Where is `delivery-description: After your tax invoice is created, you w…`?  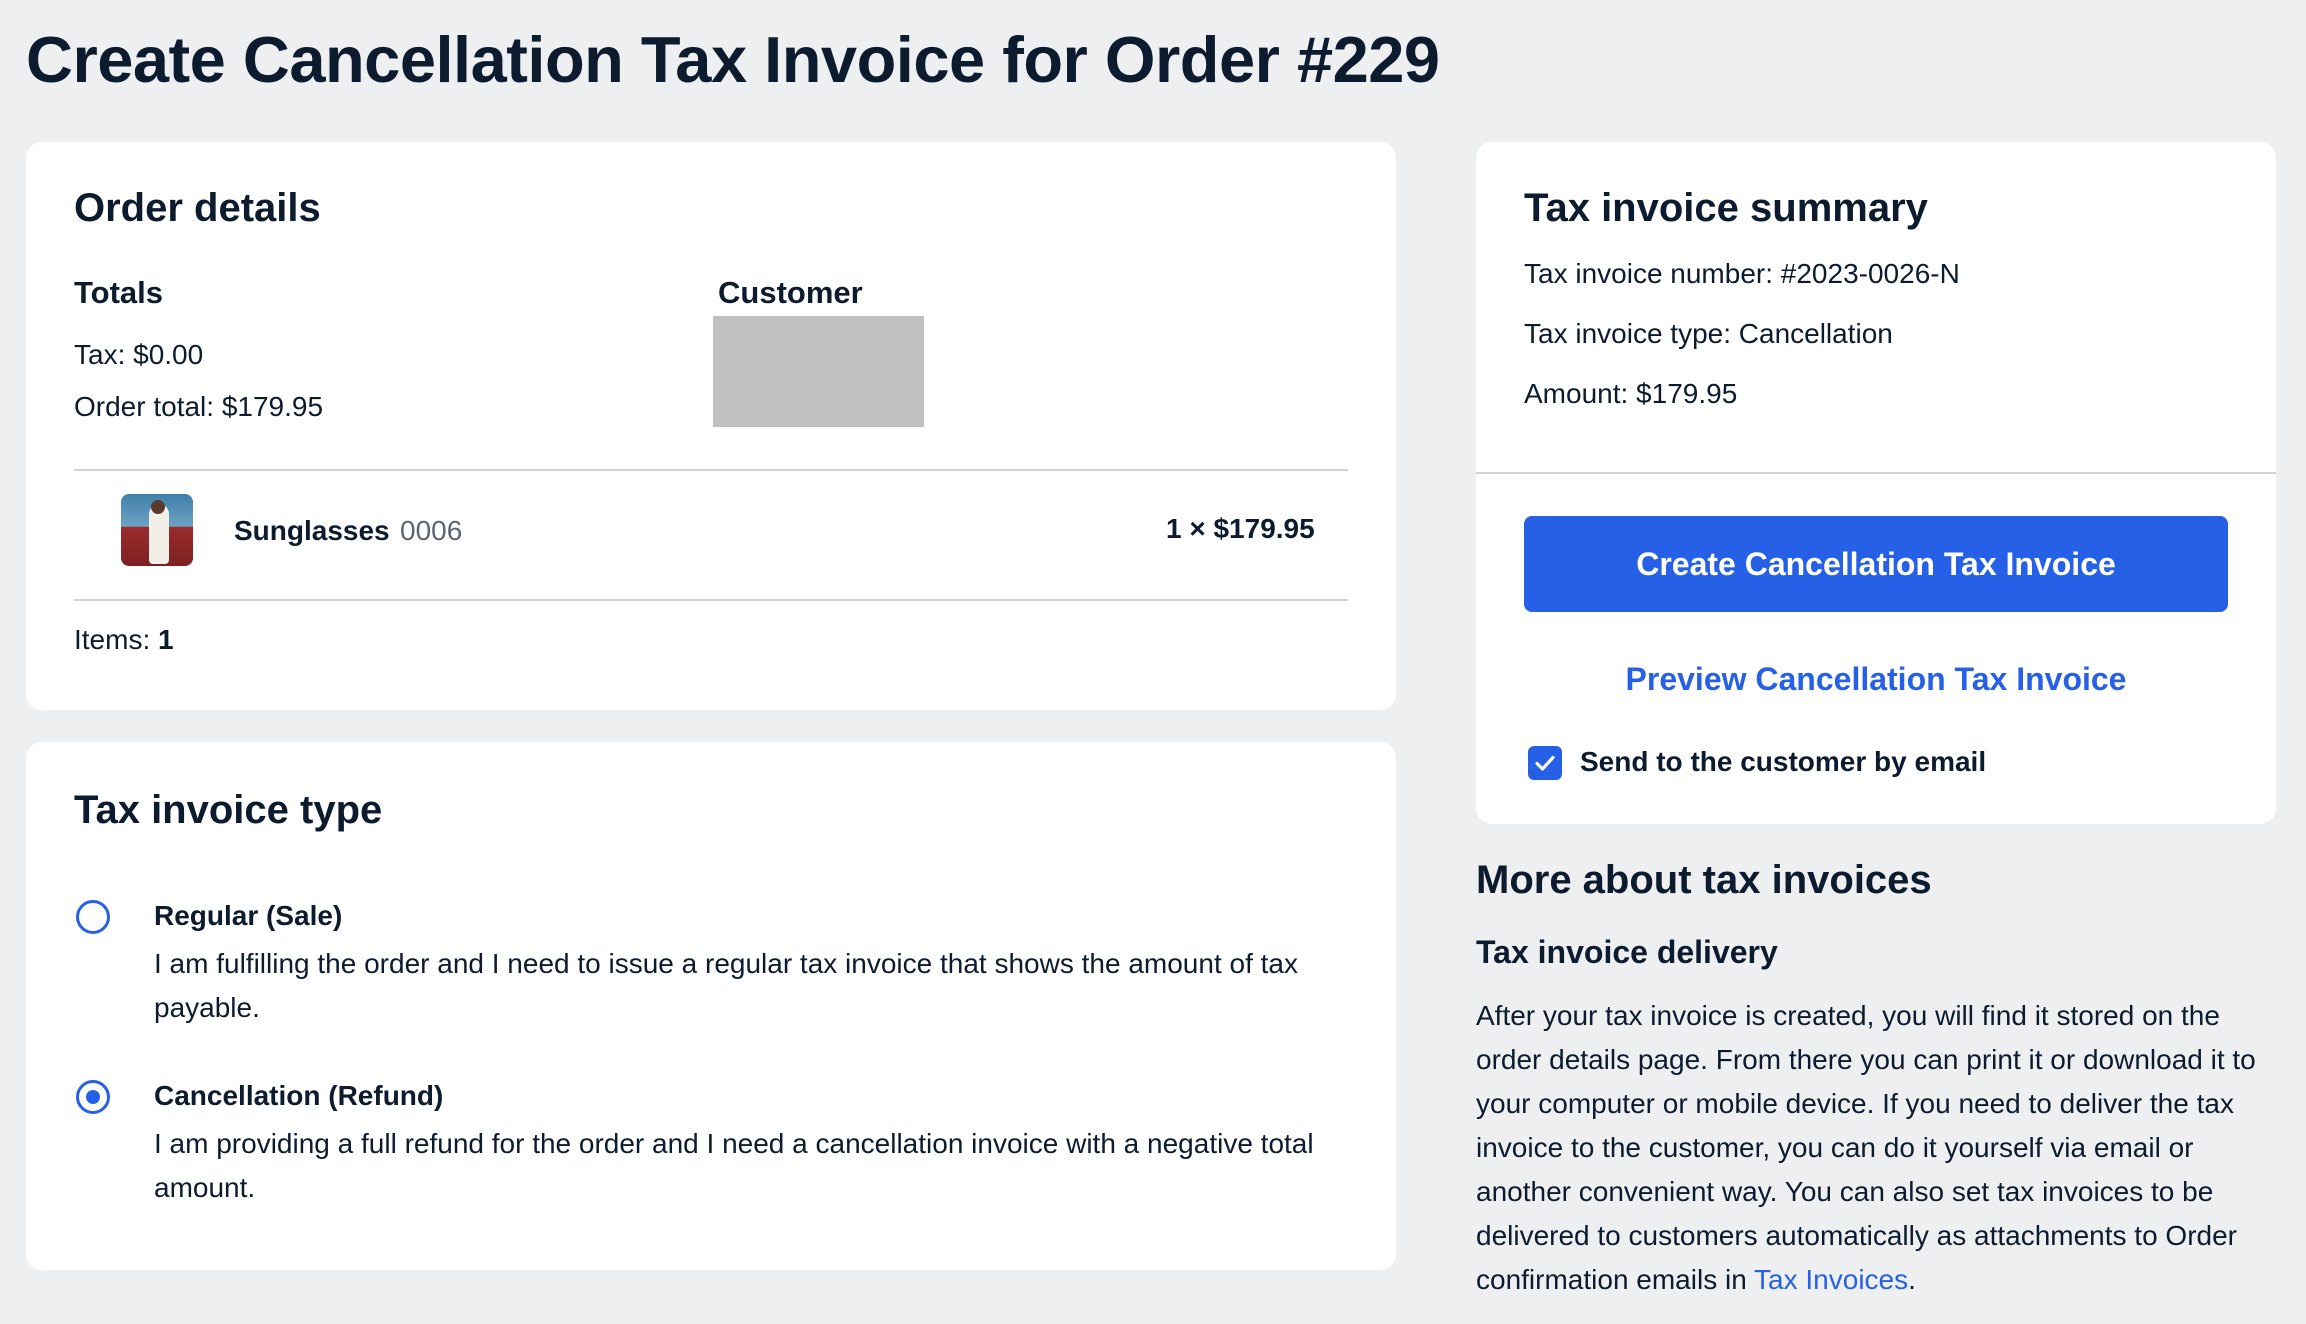
delivery-description: After your tax invoice is created, you w… is located at coordinates (1876, 1148).